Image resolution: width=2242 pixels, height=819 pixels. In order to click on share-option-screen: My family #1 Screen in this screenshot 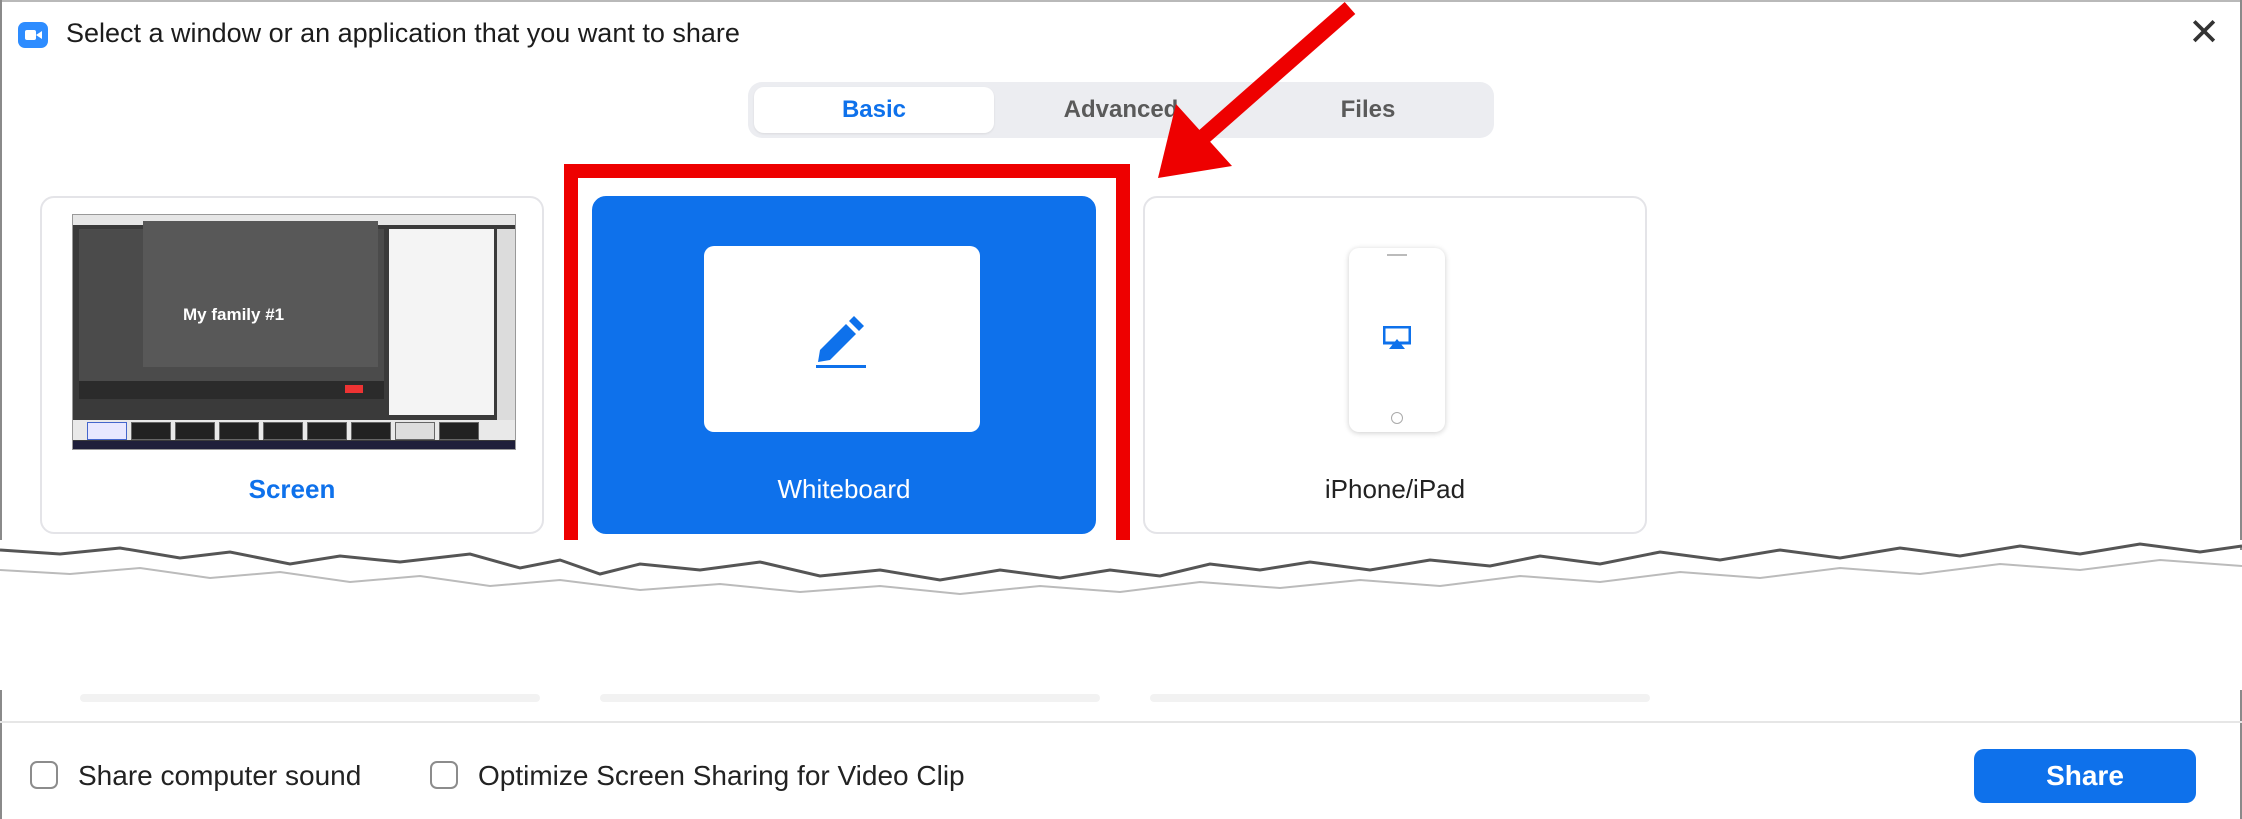, I will do `click(292, 365)`.